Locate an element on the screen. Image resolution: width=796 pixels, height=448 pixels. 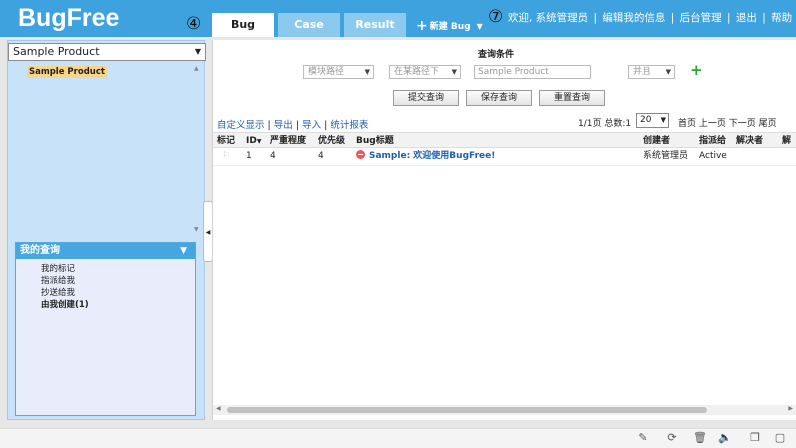
col-creator: 创建者 is located at coordinates (656, 141).